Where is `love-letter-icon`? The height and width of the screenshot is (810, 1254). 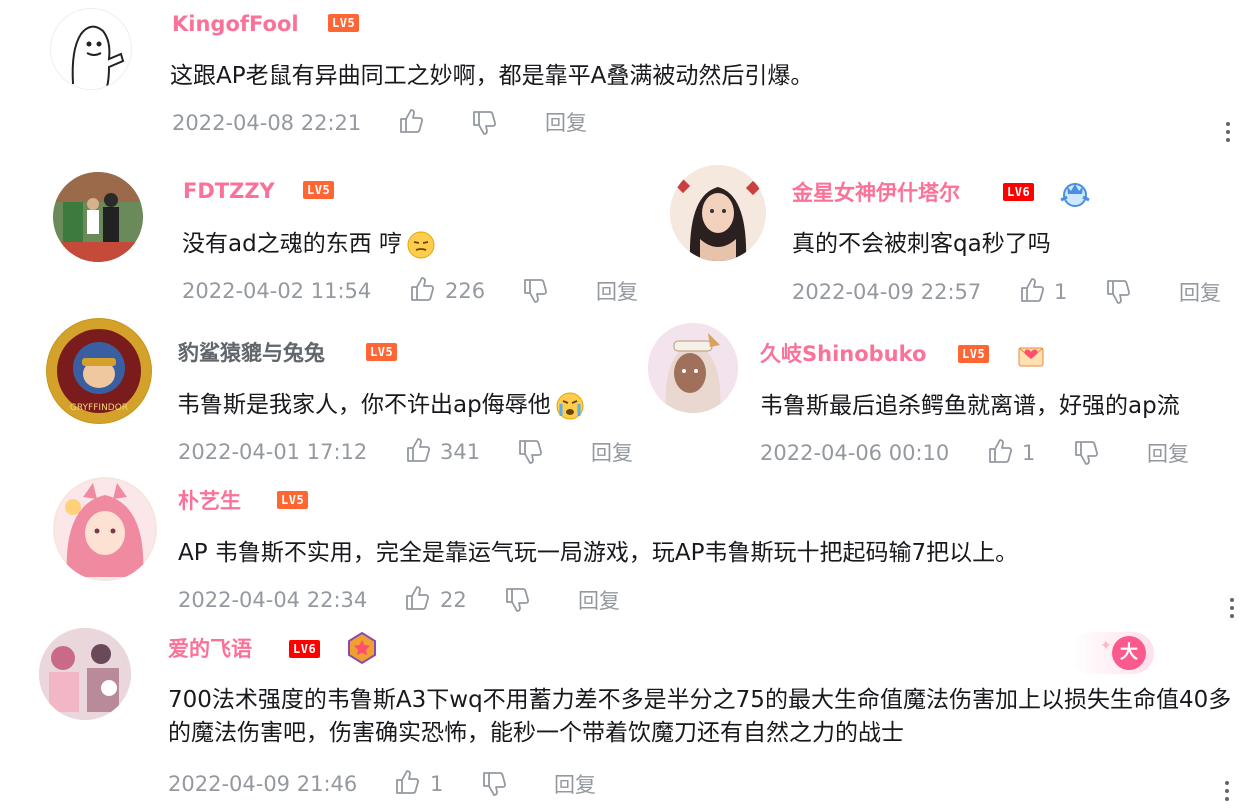
love-letter-icon is located at coordinates (1031, 355).